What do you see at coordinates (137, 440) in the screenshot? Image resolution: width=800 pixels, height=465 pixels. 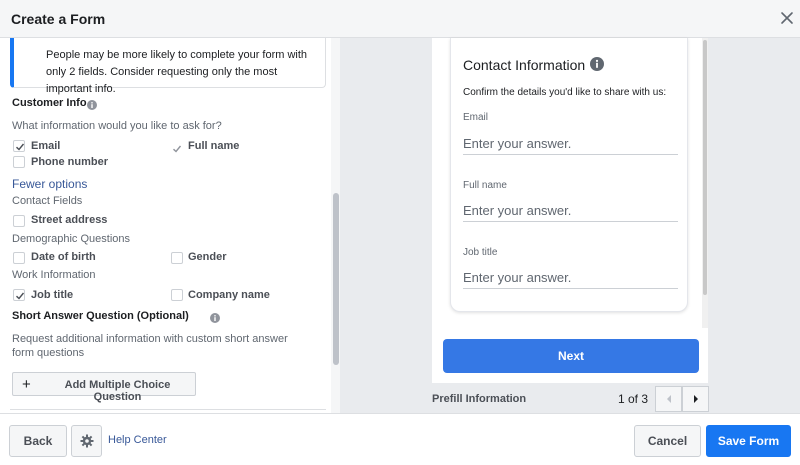 I see `help-center-link: Help Center` at bounding box center [137, 440].